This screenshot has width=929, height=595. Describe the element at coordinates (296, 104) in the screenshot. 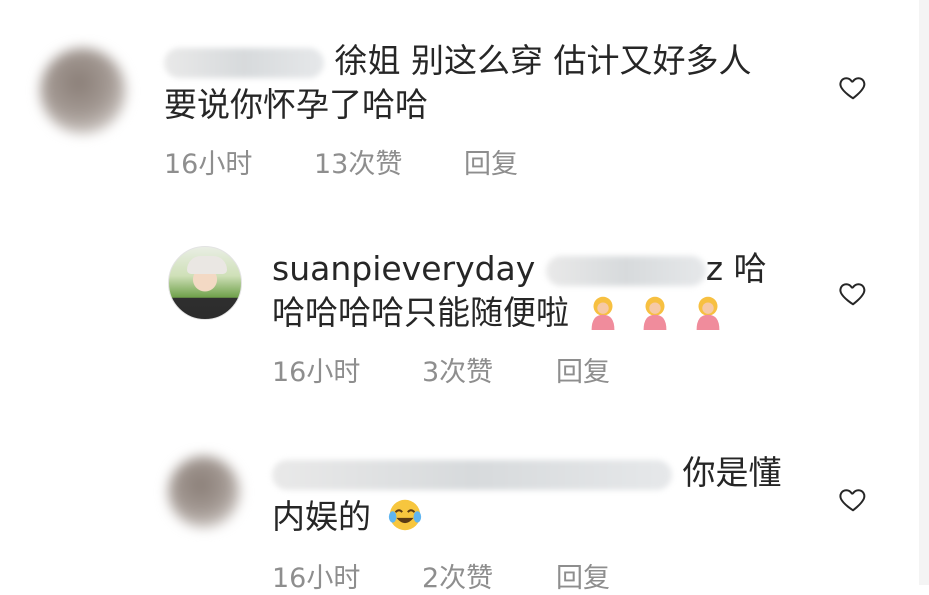

I see `comment-text-line-2: 要说你怀孕了哈哈` at that location.